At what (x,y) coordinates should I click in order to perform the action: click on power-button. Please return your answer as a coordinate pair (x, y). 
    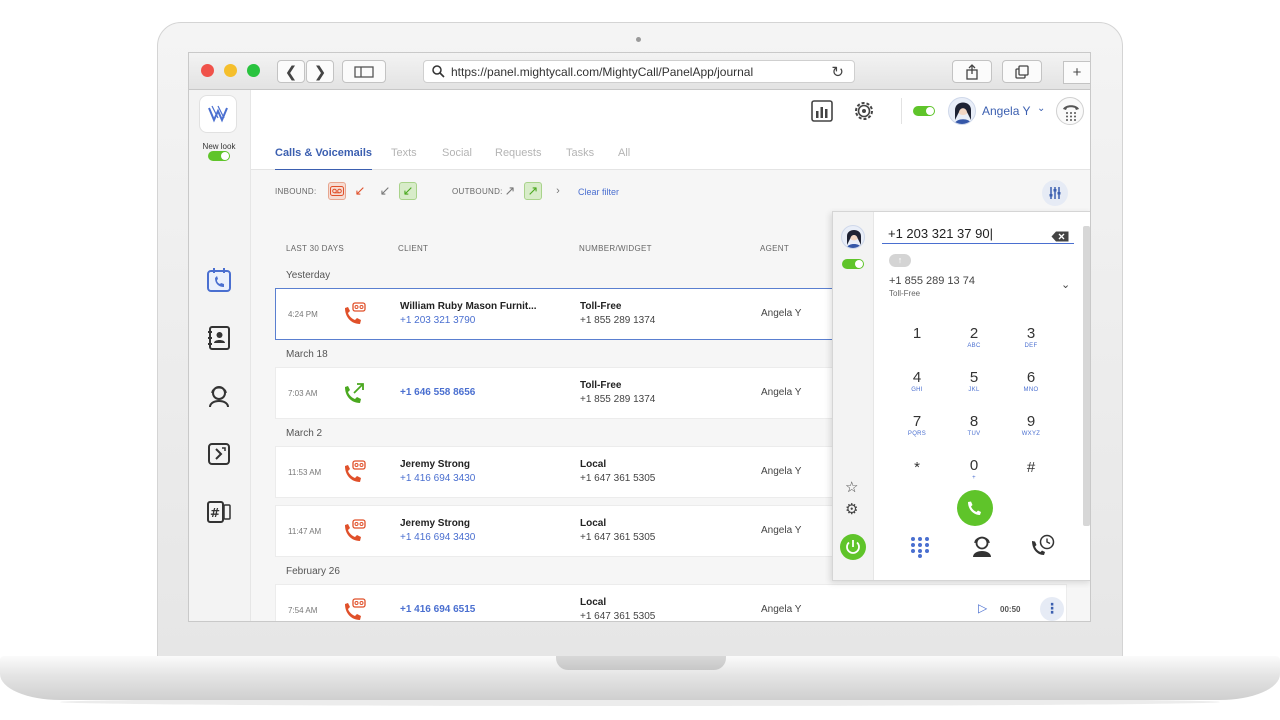
    Looking at the image, I should click on (853, 547).